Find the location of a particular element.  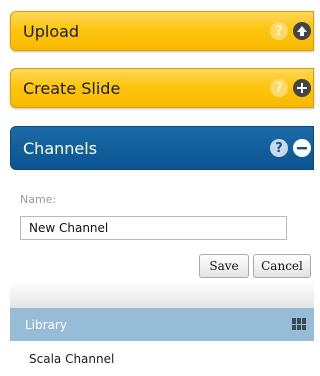

library-title: Library is located at coordinates (46, 324).